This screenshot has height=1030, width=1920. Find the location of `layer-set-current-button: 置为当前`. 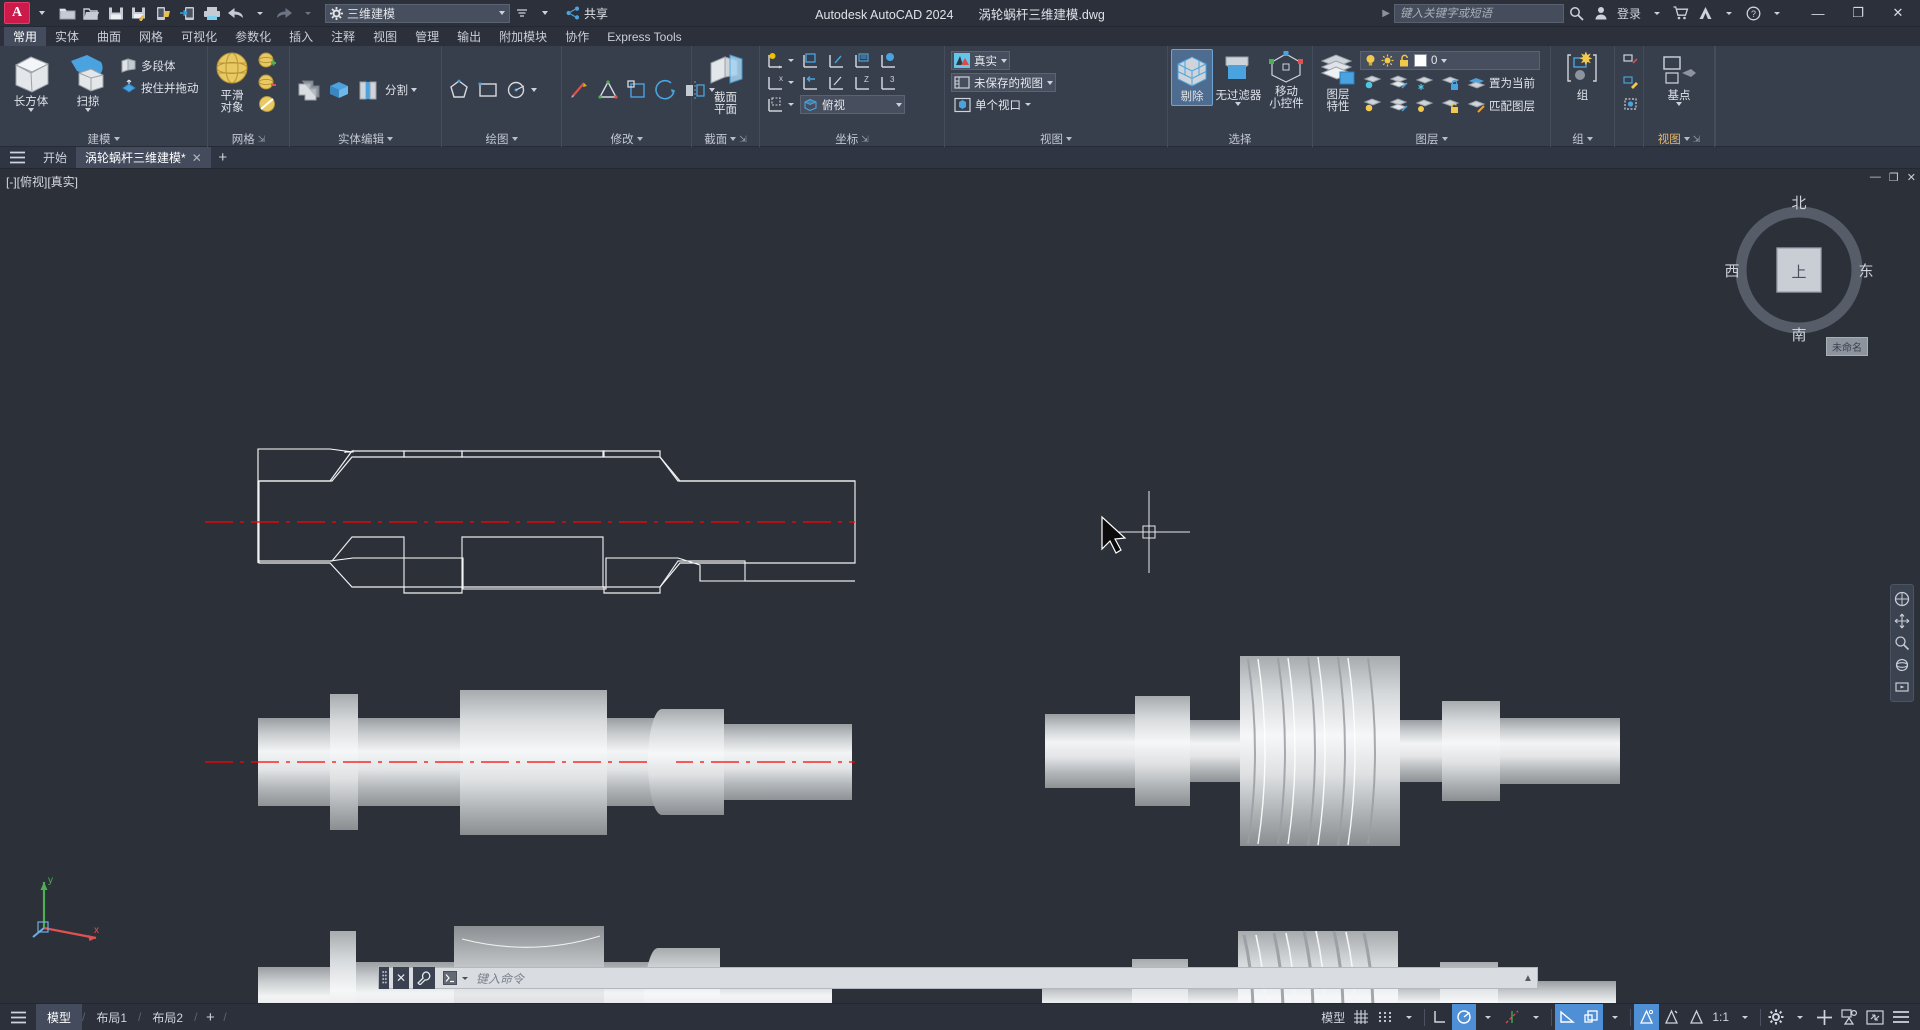

layer-set-current-button: 置为当前 is located at coordinates (1501, 82).